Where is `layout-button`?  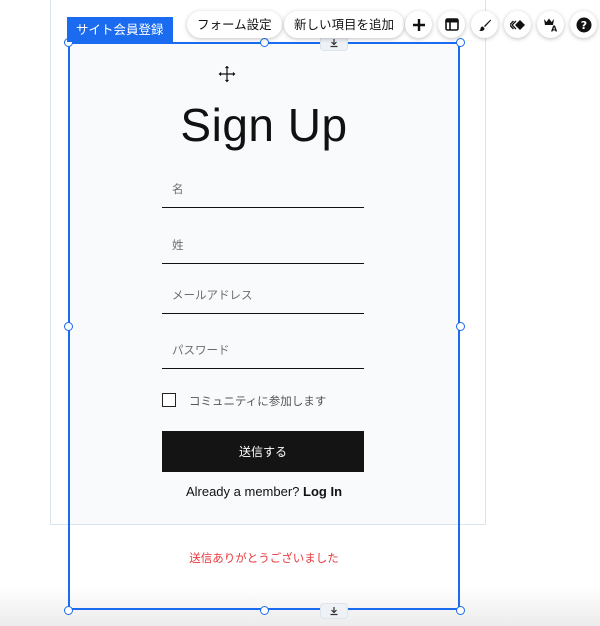 layout-button is located at coordinates (451, 24).